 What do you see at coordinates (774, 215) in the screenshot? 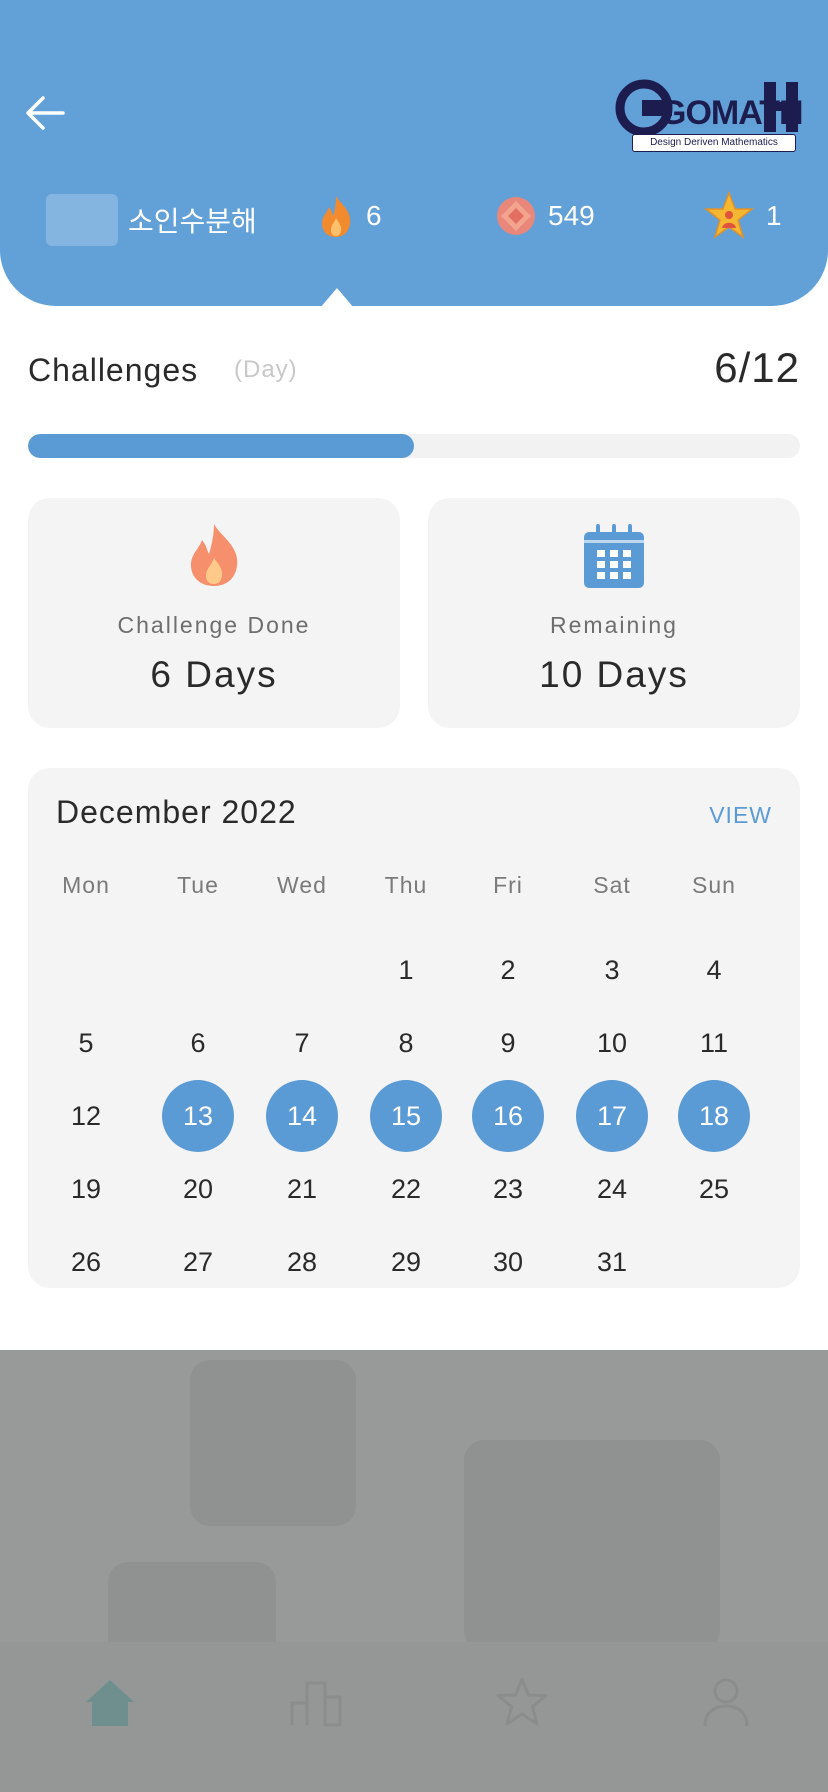
I see `star-value: 1` at bounding box center [774, 215].